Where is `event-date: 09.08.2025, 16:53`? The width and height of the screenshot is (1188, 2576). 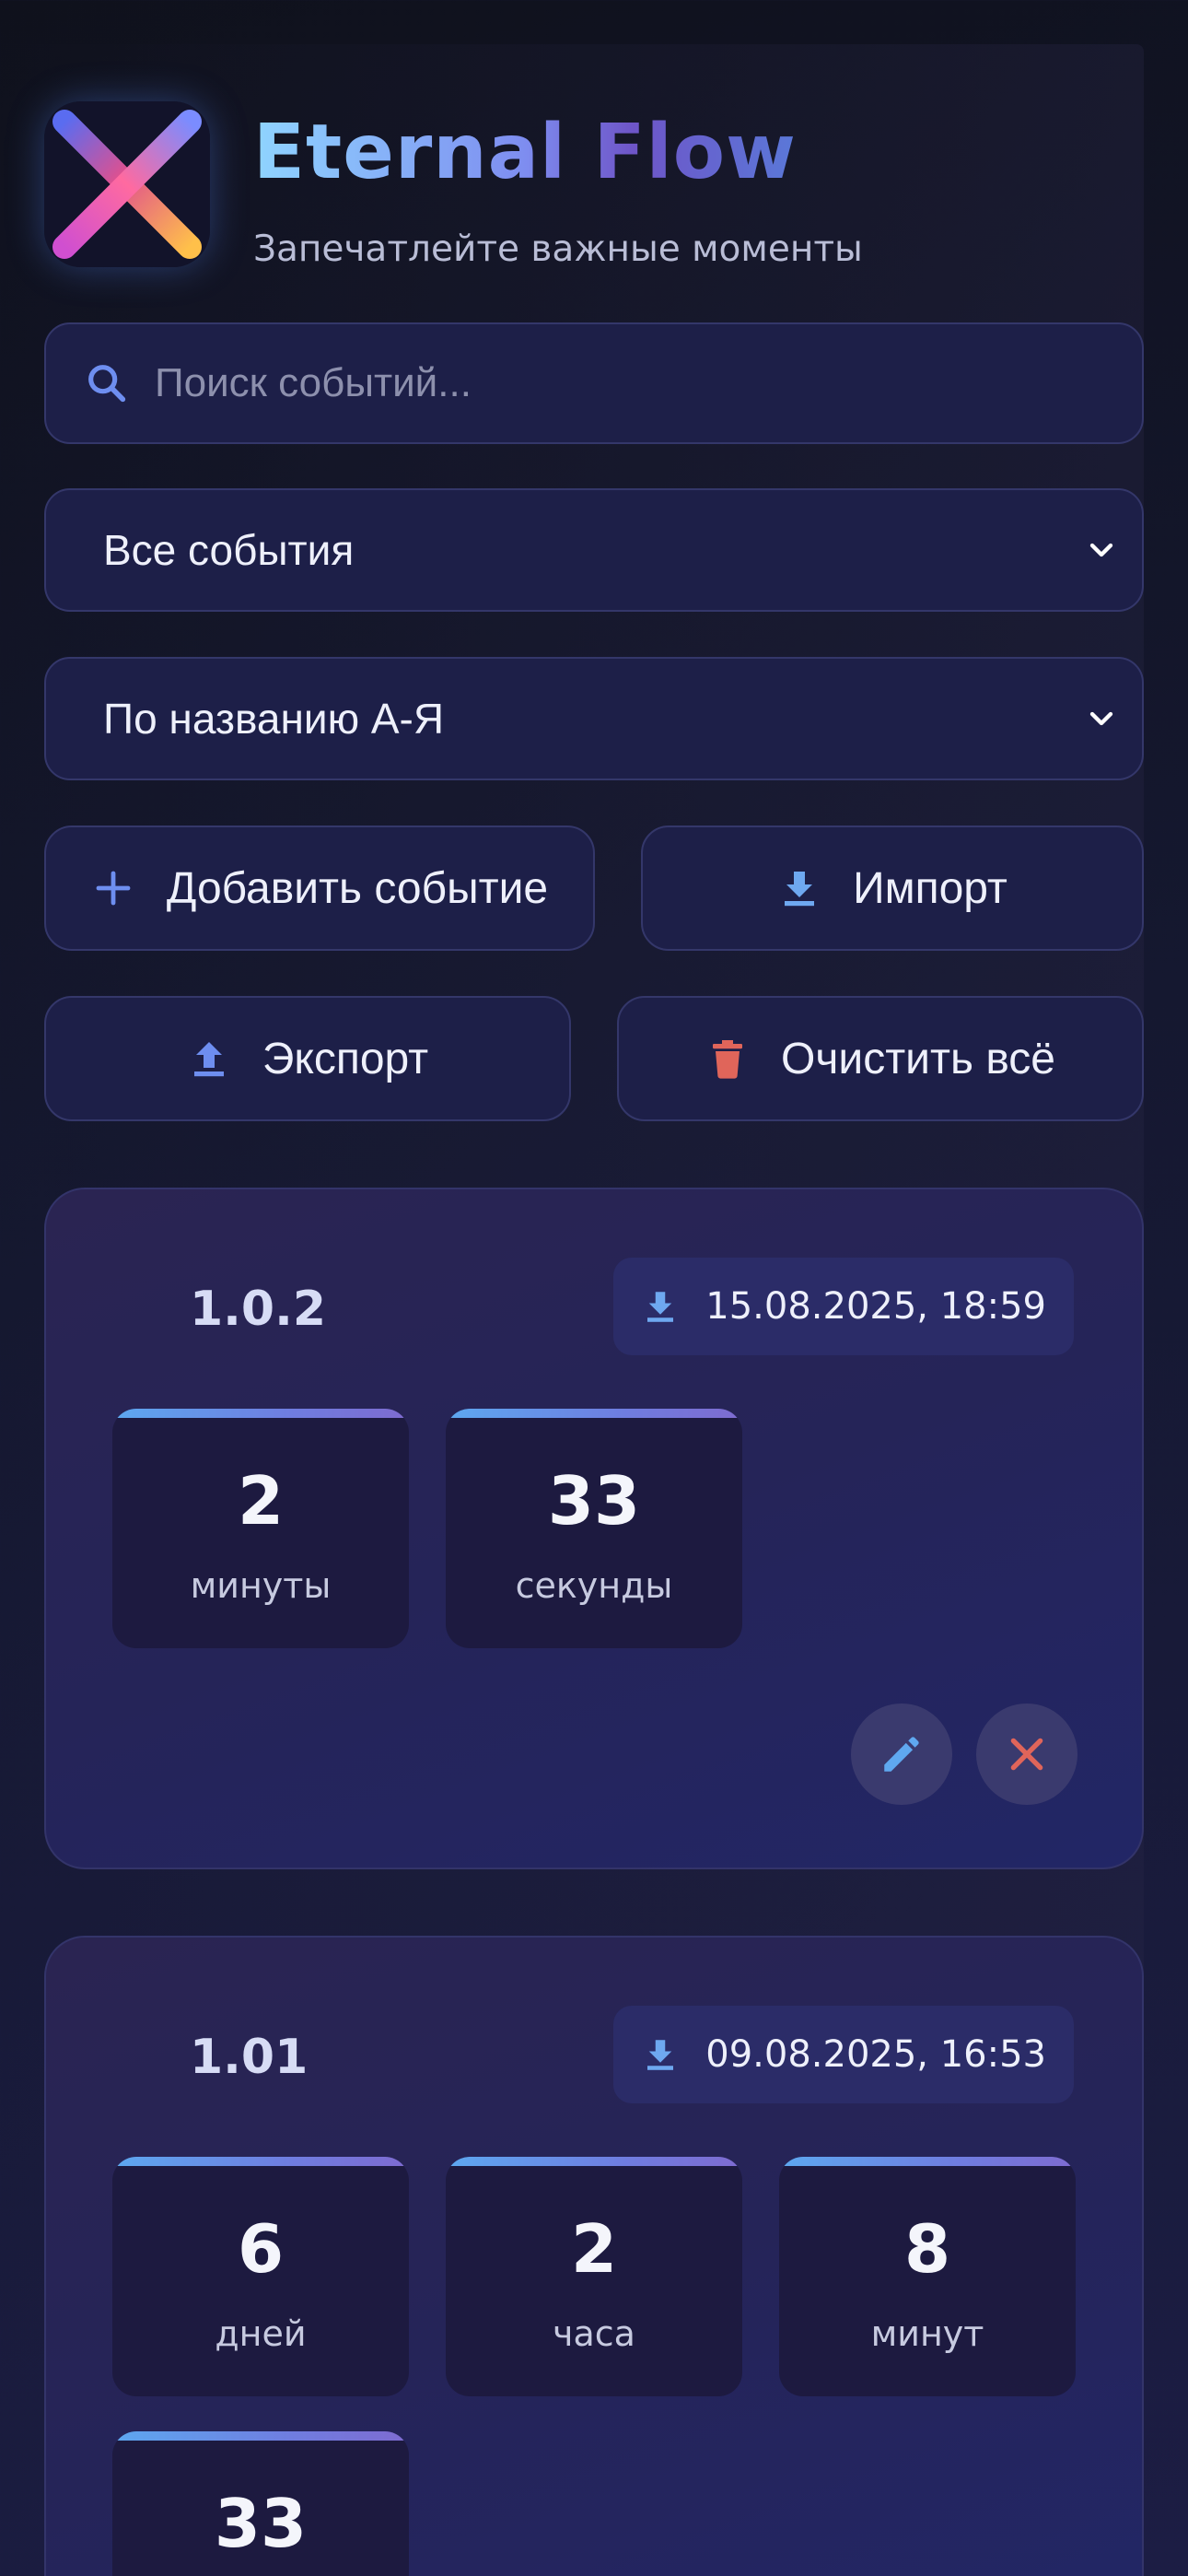 event-date: 09.08.2025, 16:53 is located at coordinates (875, 2054).